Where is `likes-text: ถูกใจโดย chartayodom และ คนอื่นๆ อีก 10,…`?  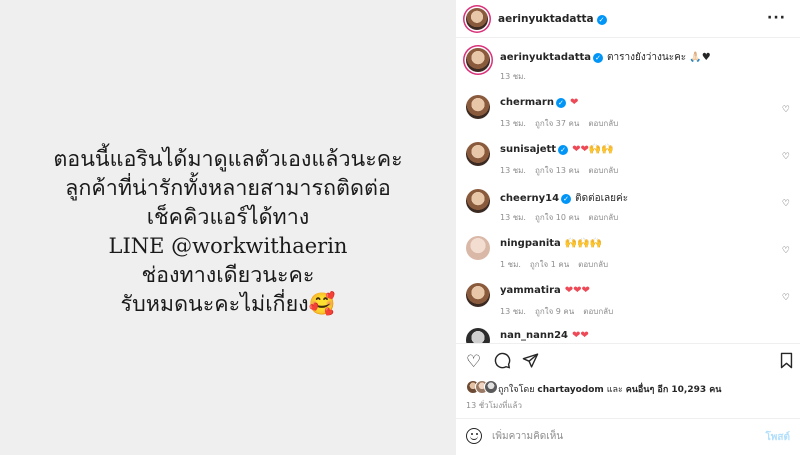 likes-text: ถูกใจโดย chartayodom และ คนอื่นๆ อีก 10,… is located at coordinates (609, 389).